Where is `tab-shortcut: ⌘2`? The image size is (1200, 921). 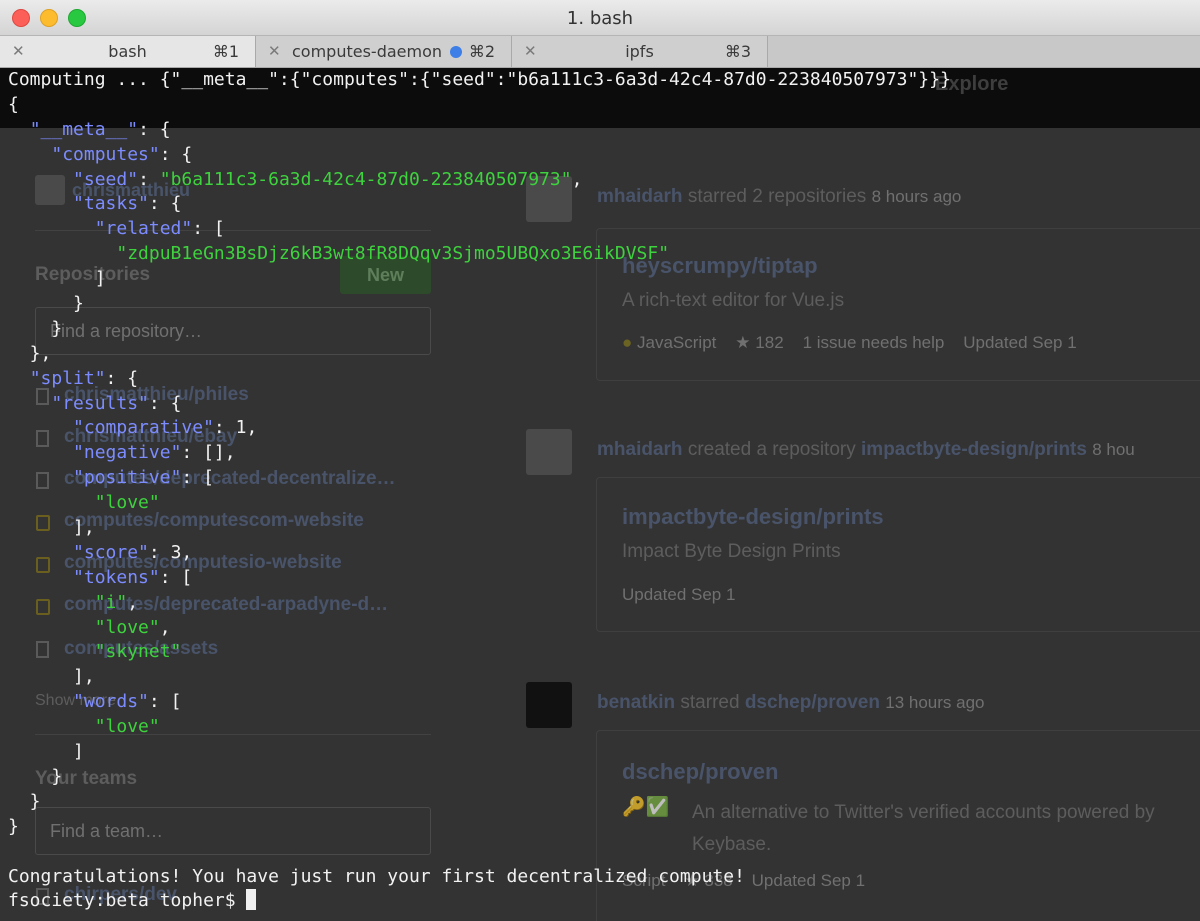 tab-shortcut: ⌘2 is located at coordinates (481, 51).